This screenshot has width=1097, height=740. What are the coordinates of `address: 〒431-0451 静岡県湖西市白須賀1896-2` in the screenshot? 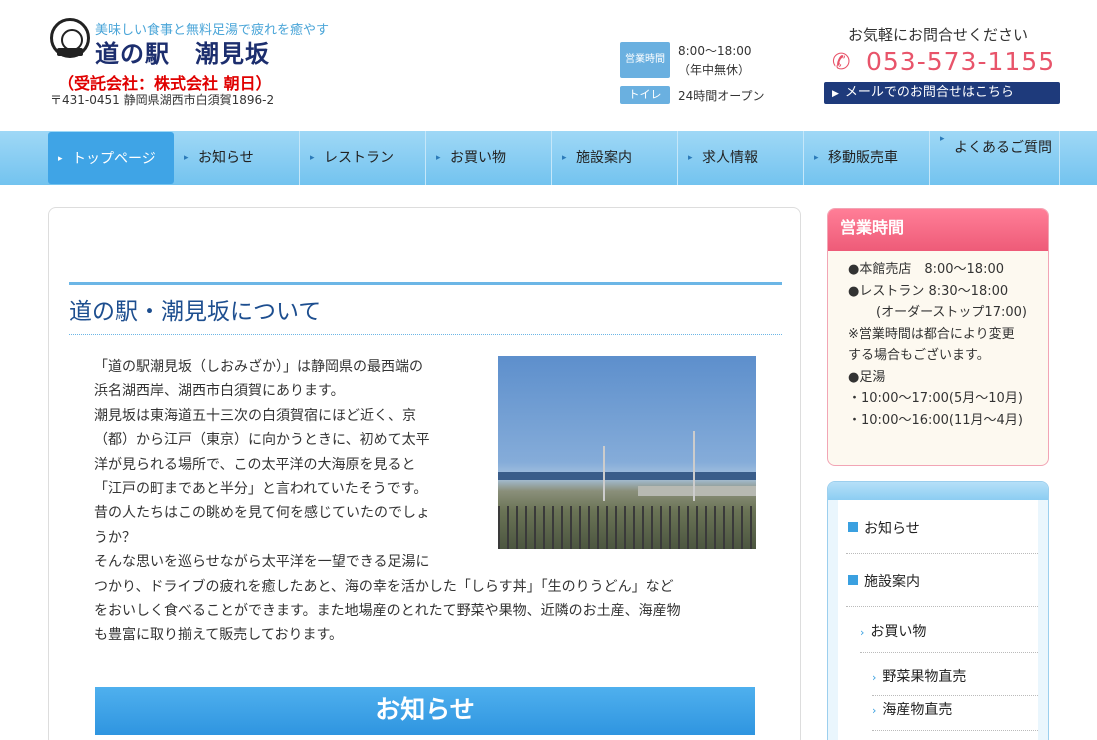 It's located at (162, 100).